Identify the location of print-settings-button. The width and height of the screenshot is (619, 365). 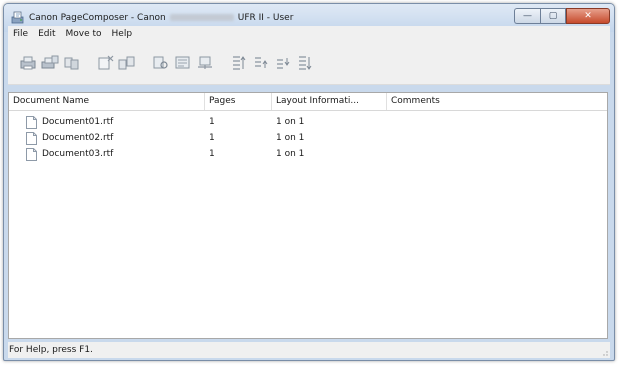
(50, 63).